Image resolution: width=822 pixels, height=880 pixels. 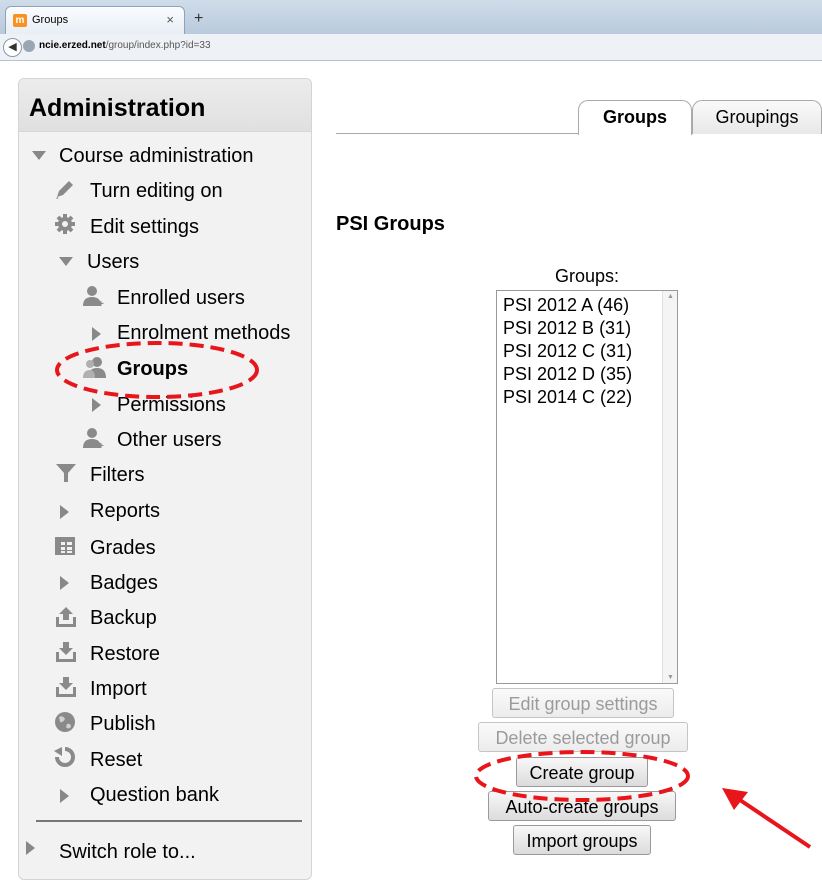 What do you see at coordinates (670, 677) in the screenshot?
I see `scroll-down-arrow-icon: ▼` at bounding box center [670, 677].